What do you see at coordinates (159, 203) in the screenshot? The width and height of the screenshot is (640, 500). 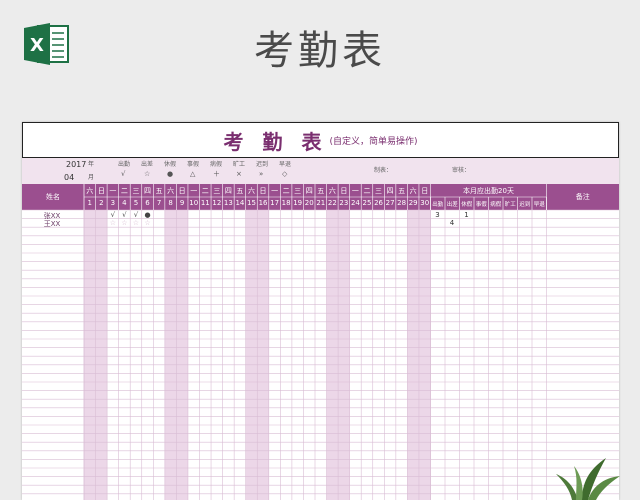 I see `day-header: 7` at bounding box center [159, 203].